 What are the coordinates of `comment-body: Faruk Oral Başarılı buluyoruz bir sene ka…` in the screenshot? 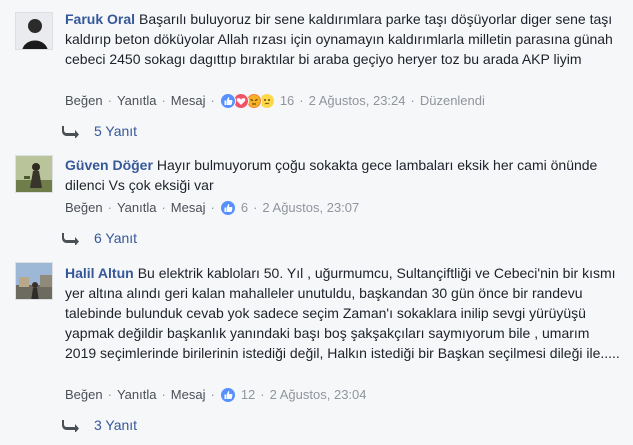 It's located at (342, 39).